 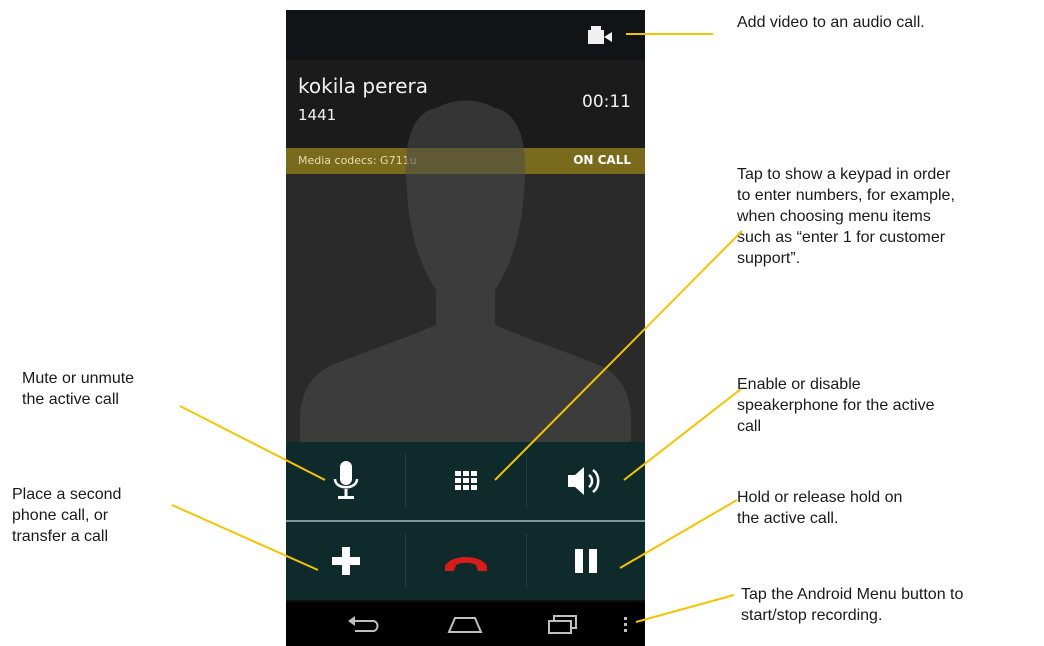 I want to click on nav-back-button, so click(x=363, y=624).